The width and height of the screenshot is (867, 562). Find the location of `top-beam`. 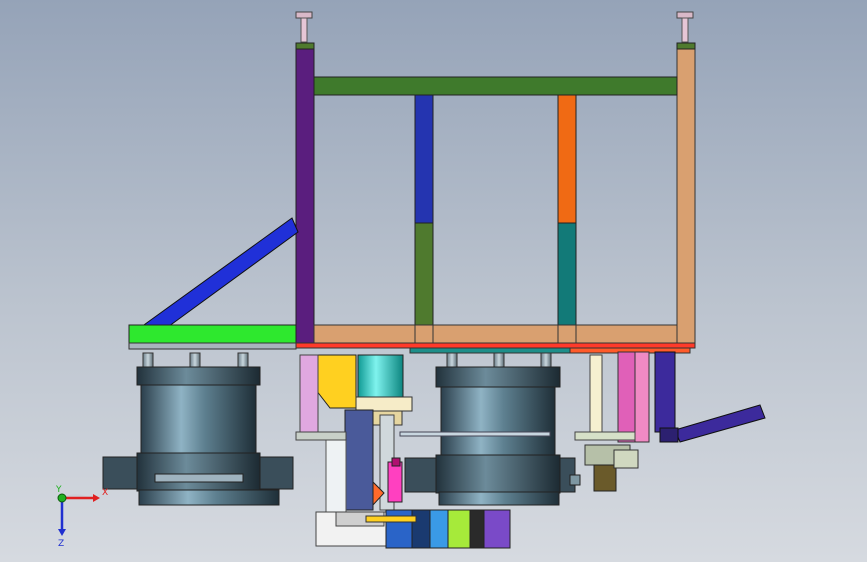

top-beam is located at coordinates (495, 86).